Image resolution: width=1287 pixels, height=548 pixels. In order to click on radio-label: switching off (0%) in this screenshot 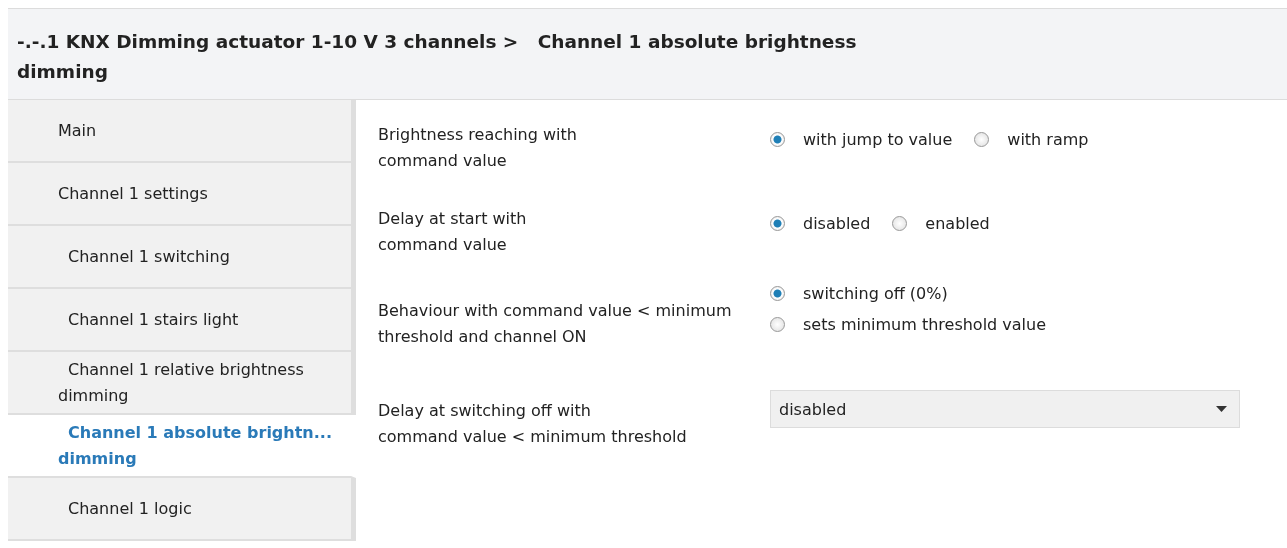, I will do `click(875, 293)`.